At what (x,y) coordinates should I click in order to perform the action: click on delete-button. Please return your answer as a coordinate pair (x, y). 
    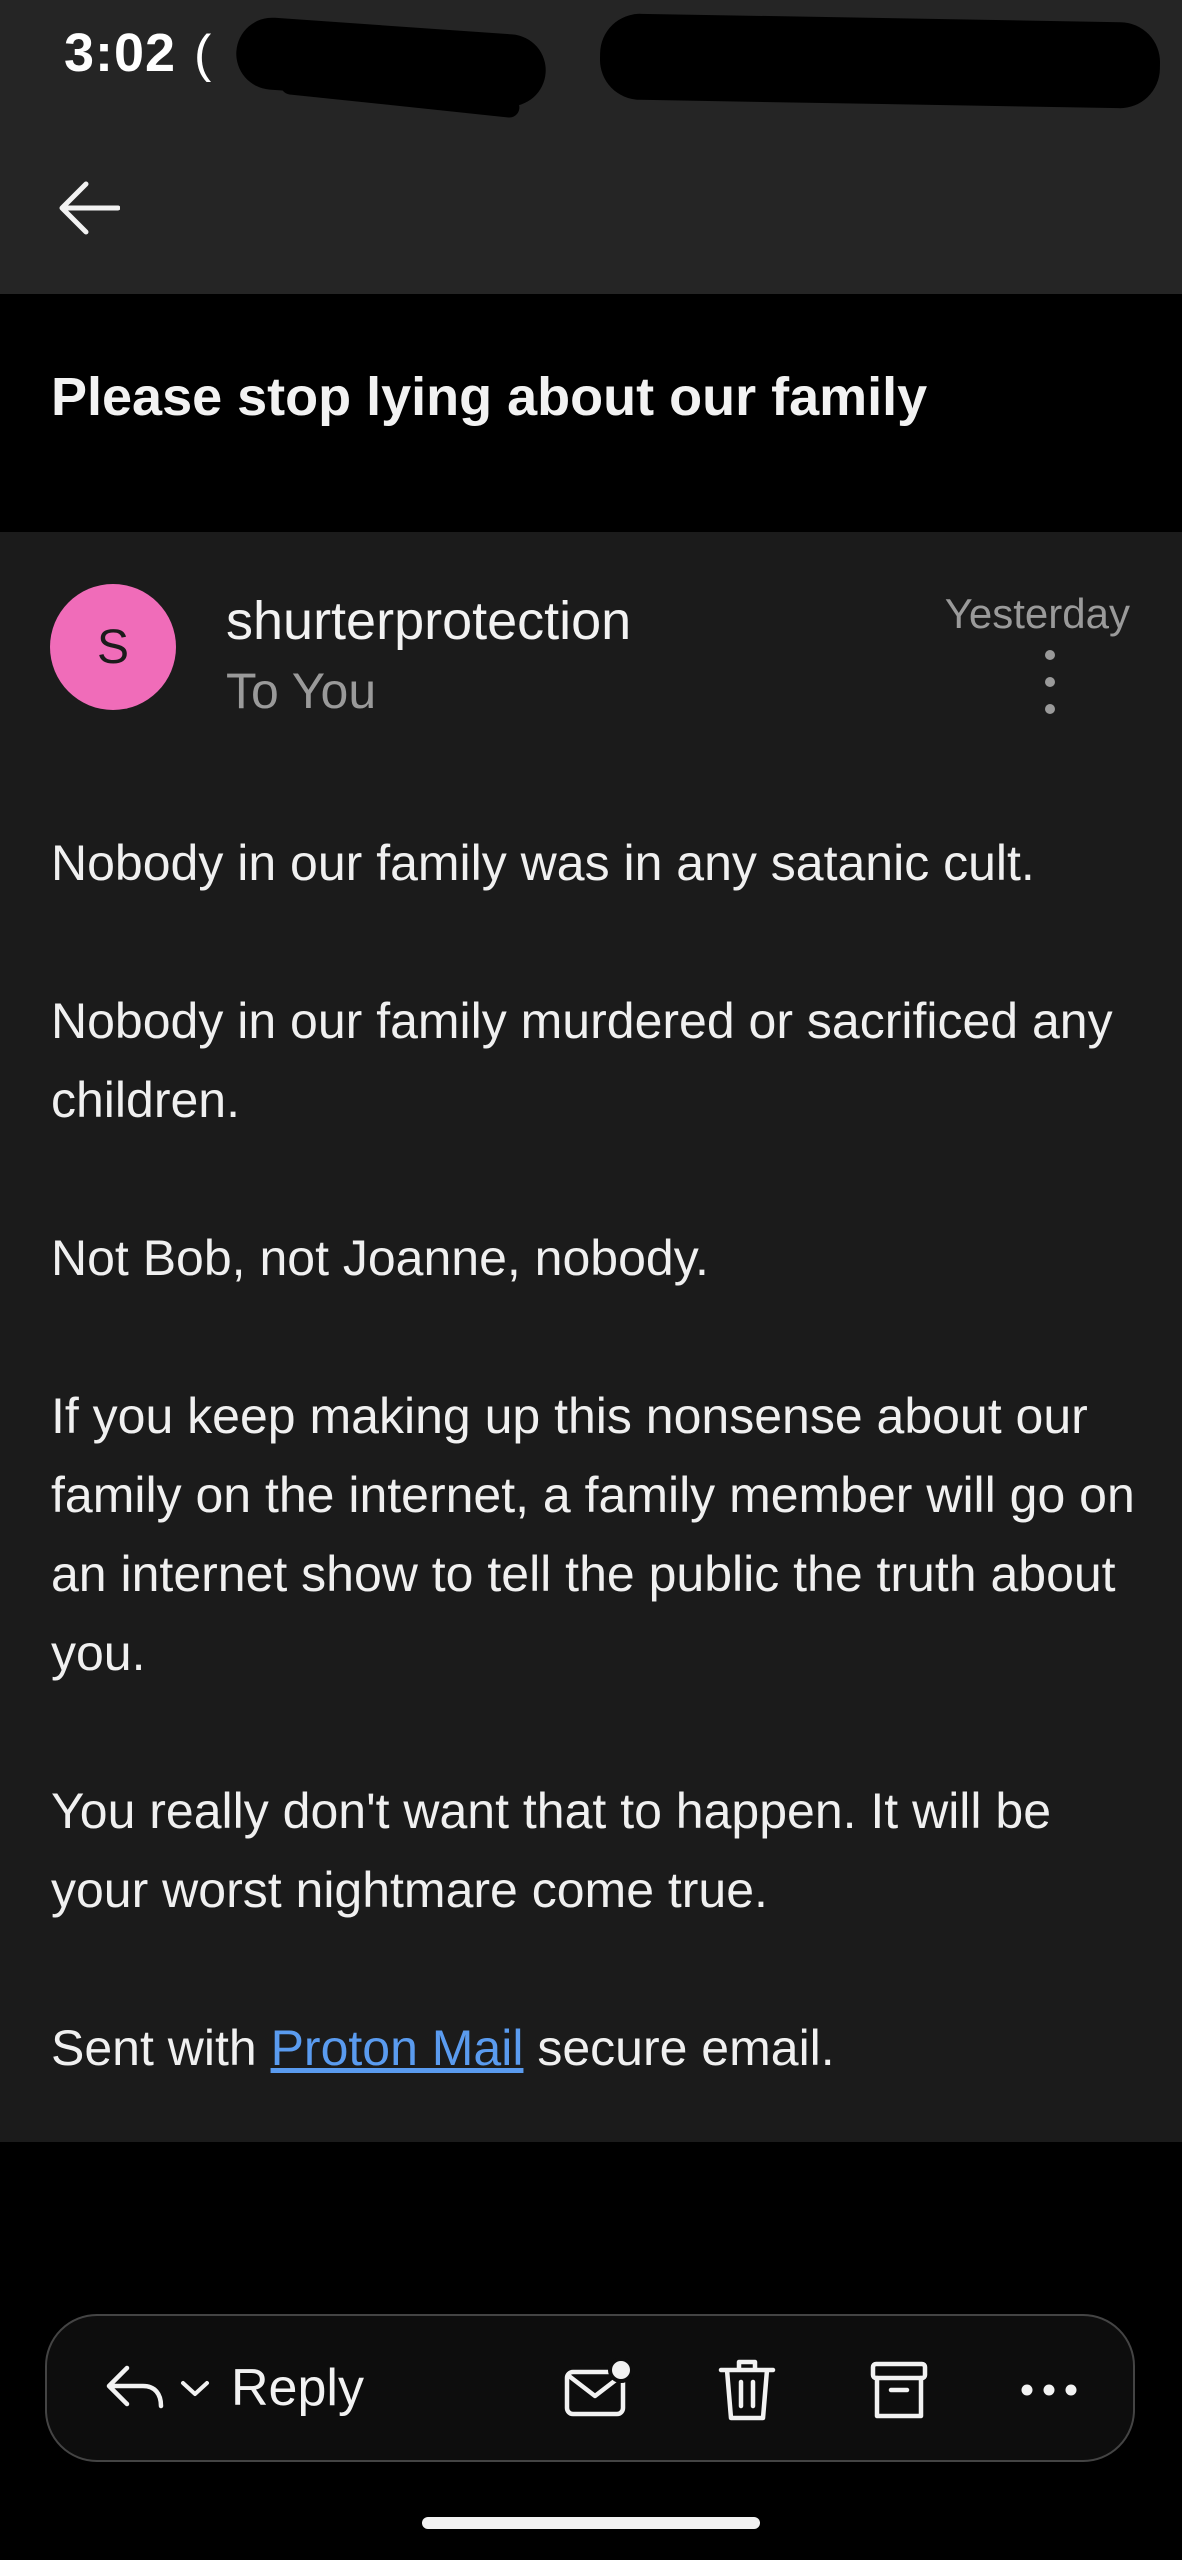
    Looking at the image, I should click on (747, 2390).